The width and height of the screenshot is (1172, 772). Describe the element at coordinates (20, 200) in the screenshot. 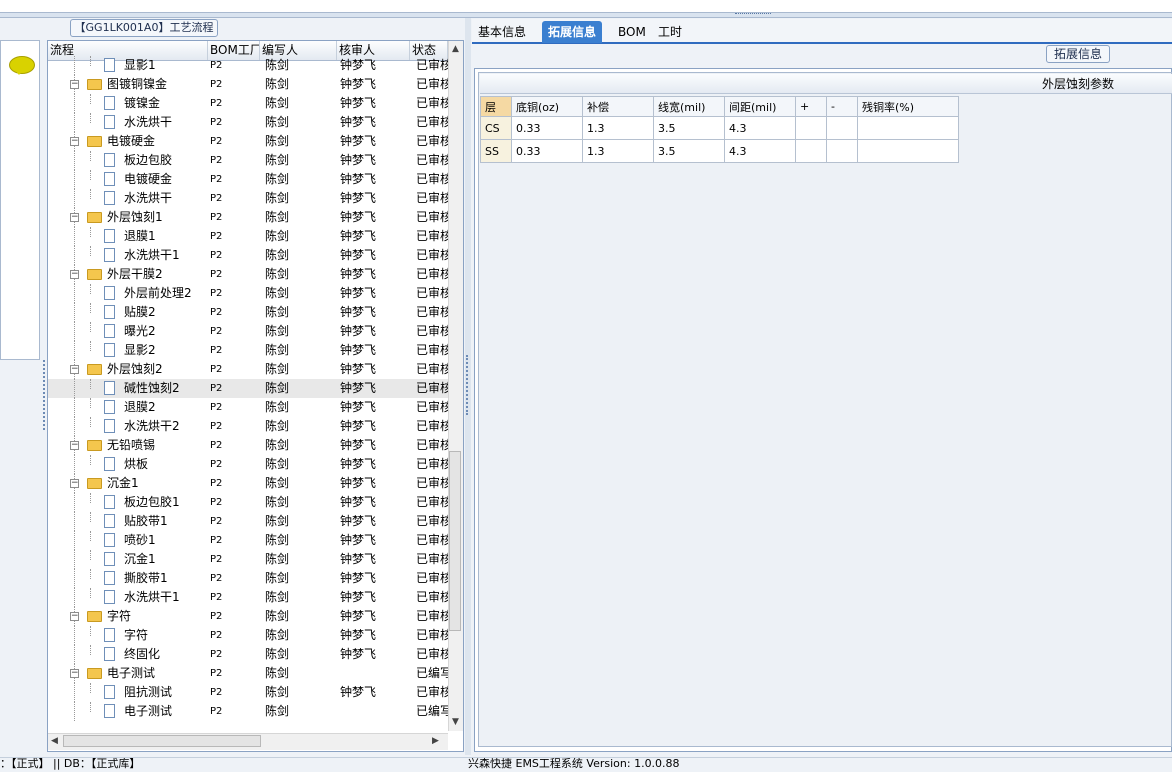

I see `side-panel` at that location.